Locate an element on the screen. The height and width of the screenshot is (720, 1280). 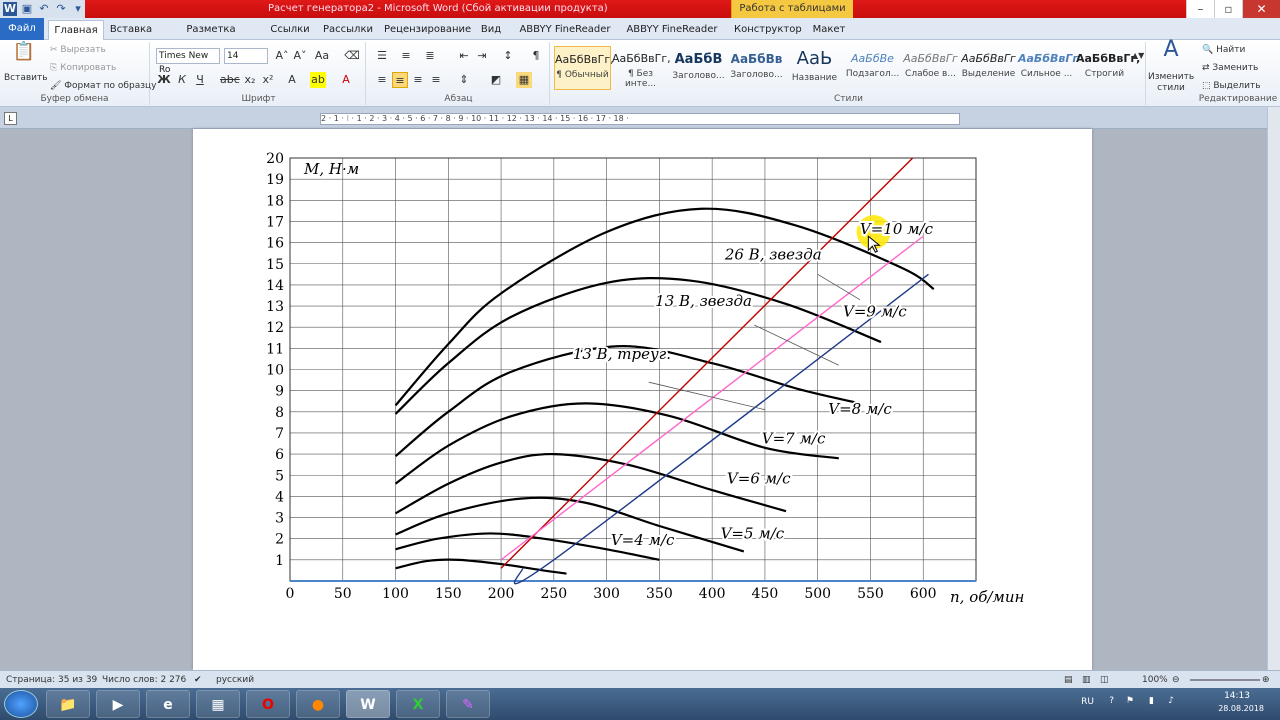
clear-format-icon: ⌫ is located at coordinates (352, 56).